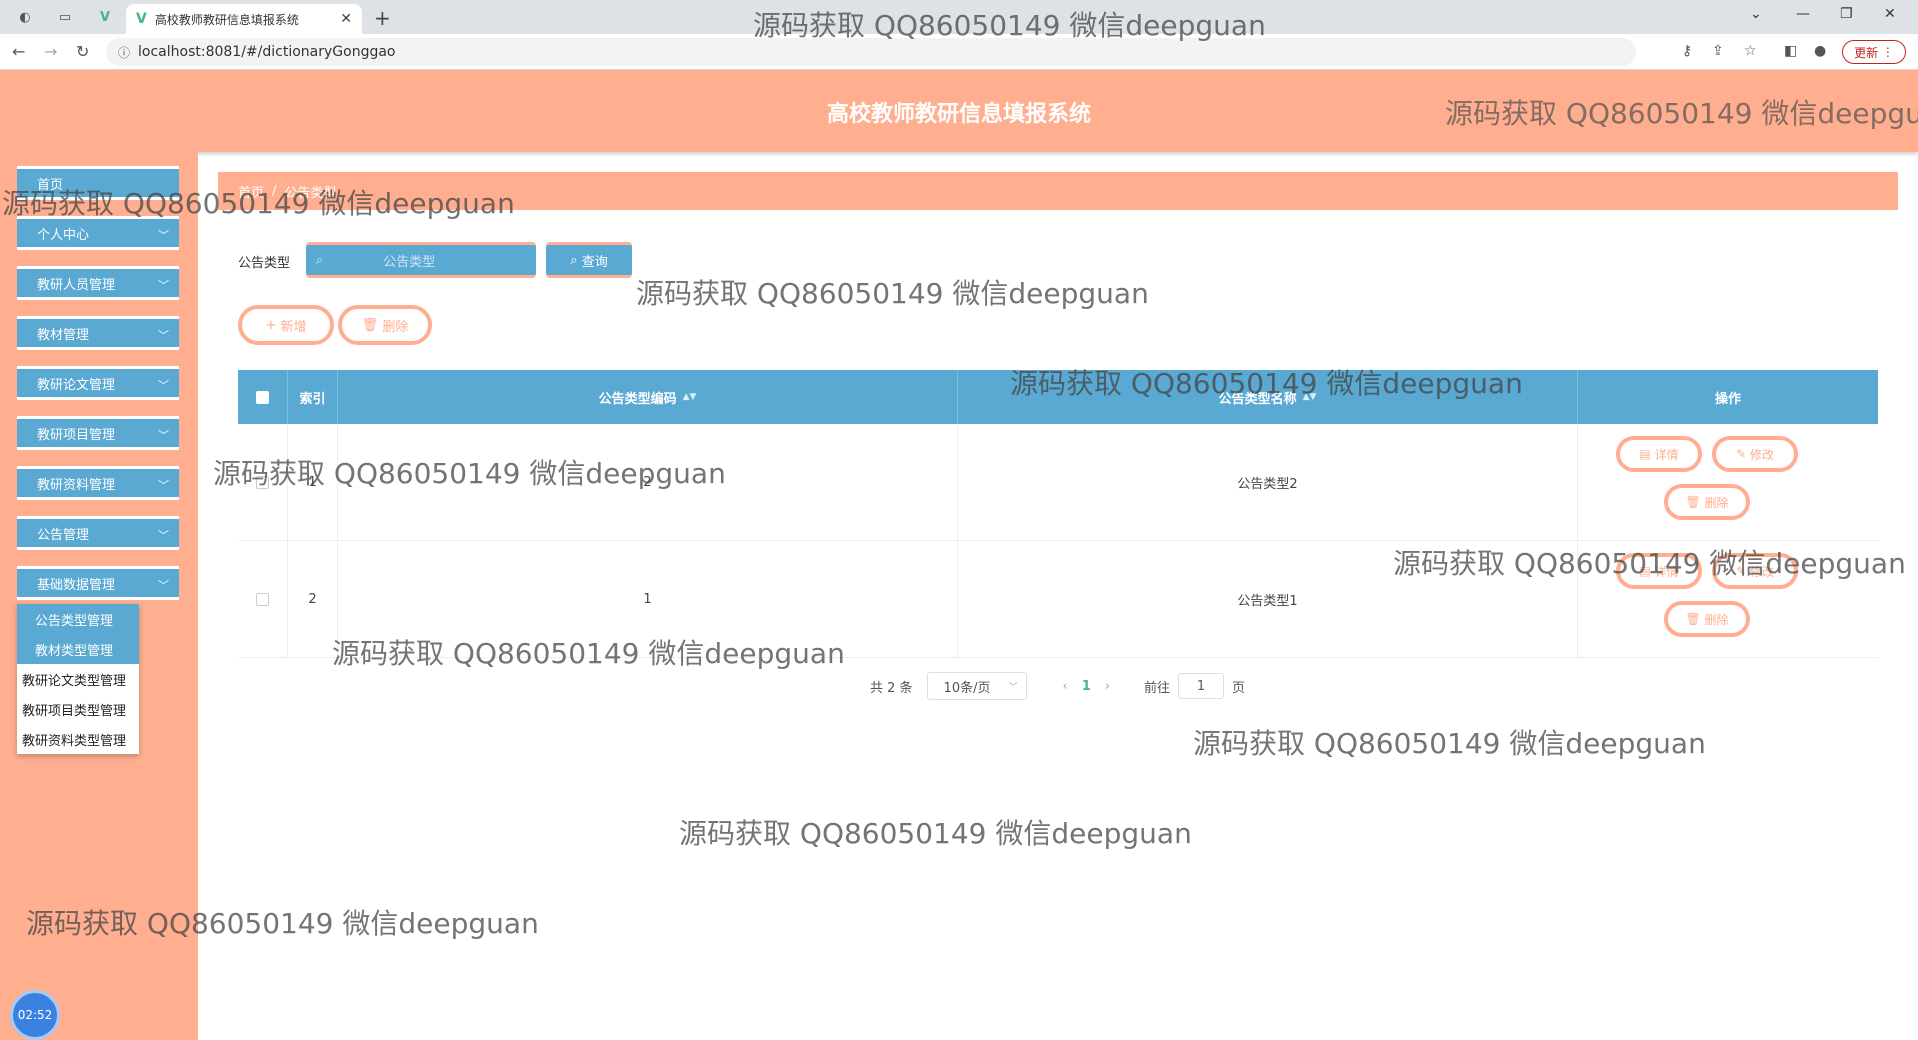 The width and height of the screenshot is (1918, 1040). Describe the element at coordinates (421, 260) in the screenshot. I see `search-input: ⌕ 公告类型` at that location.